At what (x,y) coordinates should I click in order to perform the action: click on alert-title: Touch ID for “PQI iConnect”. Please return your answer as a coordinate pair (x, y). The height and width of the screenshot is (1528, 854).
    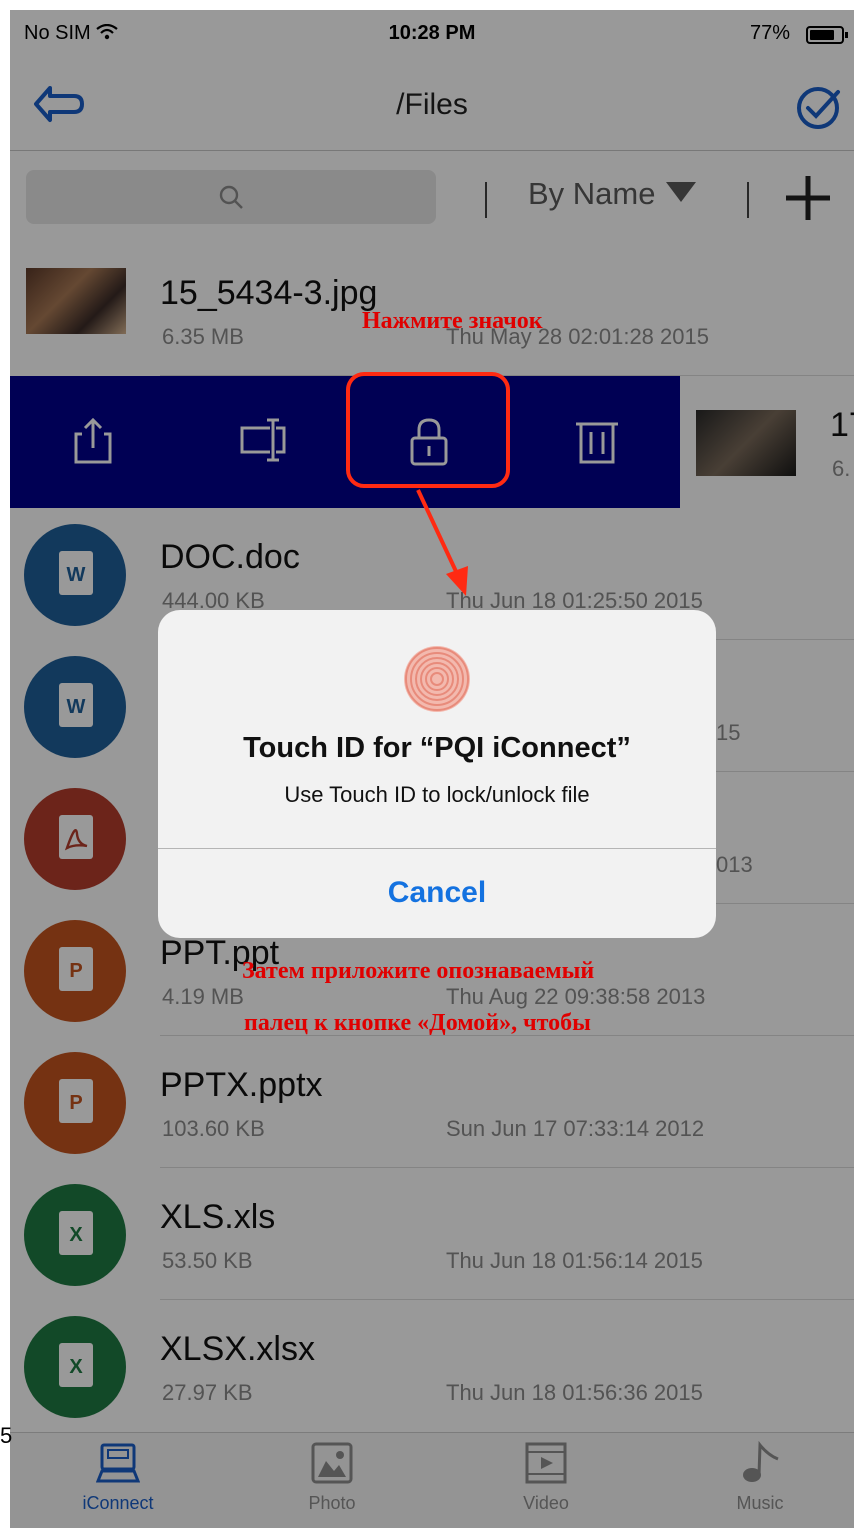
    Looking at the image, I should click on (437, 748).